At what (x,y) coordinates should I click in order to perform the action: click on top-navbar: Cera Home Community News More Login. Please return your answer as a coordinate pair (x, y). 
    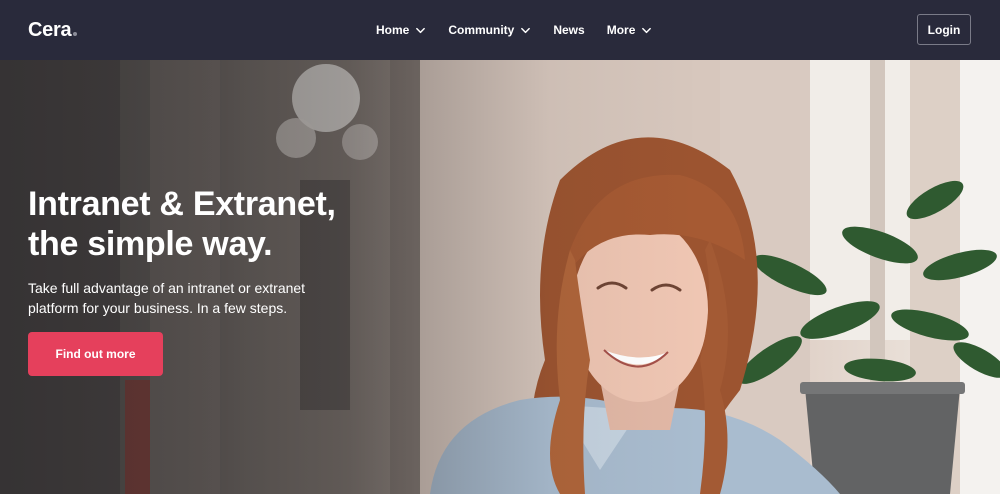
    Looking at the image, I should click on (500, 30).